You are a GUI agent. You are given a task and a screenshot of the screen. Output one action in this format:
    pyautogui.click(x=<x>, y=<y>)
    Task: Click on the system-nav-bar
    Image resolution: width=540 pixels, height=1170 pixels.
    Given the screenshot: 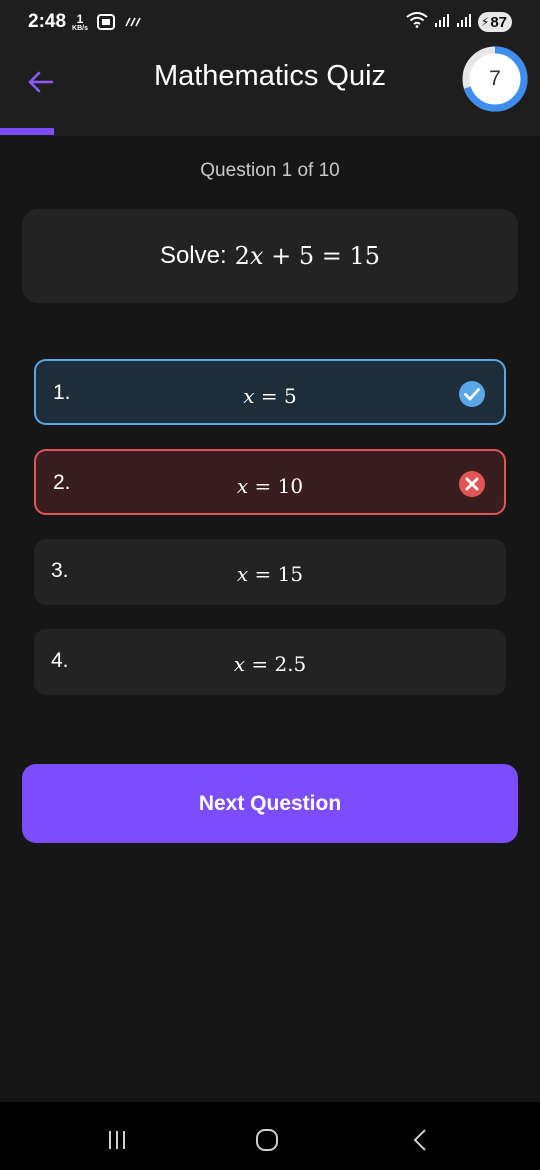 What is the action you would take?
    pyautogui.click(x=270, y=1136)
    